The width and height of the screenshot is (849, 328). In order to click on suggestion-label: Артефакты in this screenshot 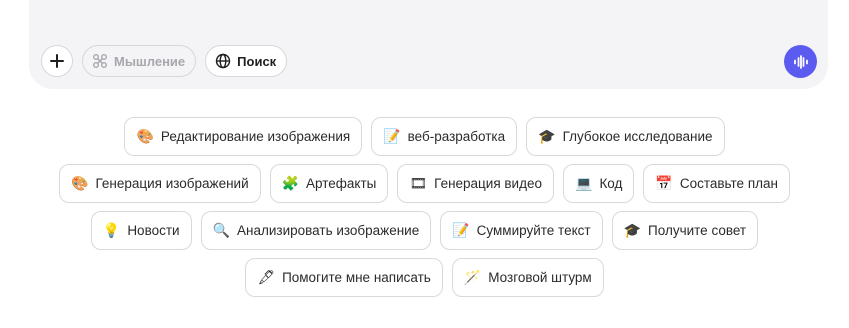, I will do `click(341, 183)`.